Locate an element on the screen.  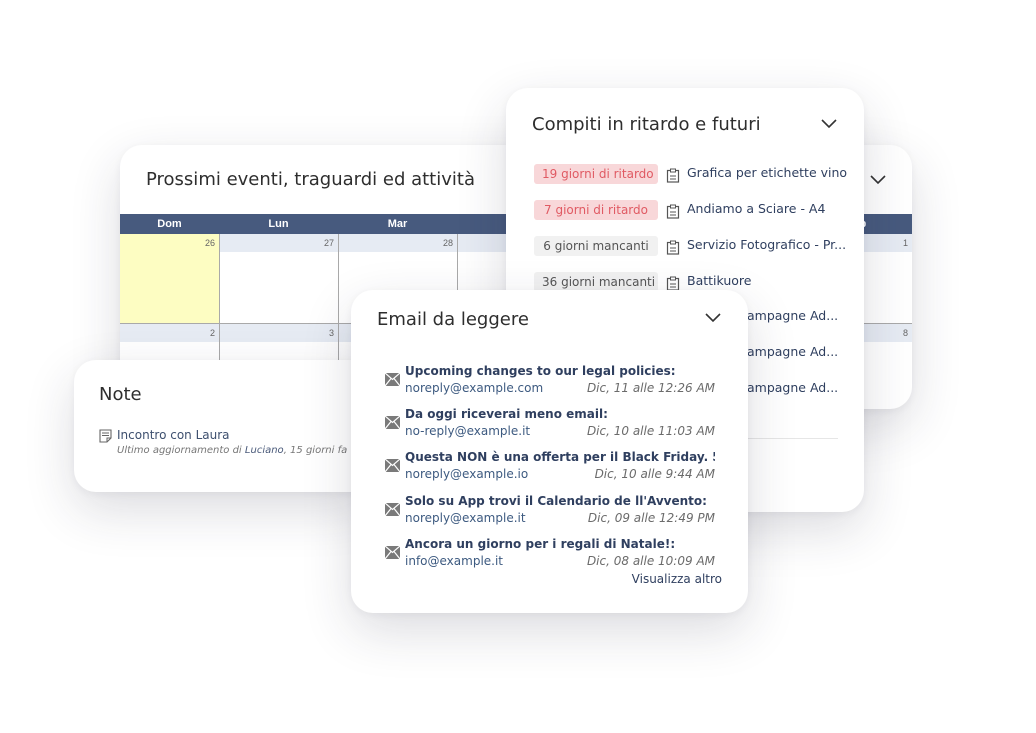
weekday-tuesday: Mar is located at coordinates (397, 224).